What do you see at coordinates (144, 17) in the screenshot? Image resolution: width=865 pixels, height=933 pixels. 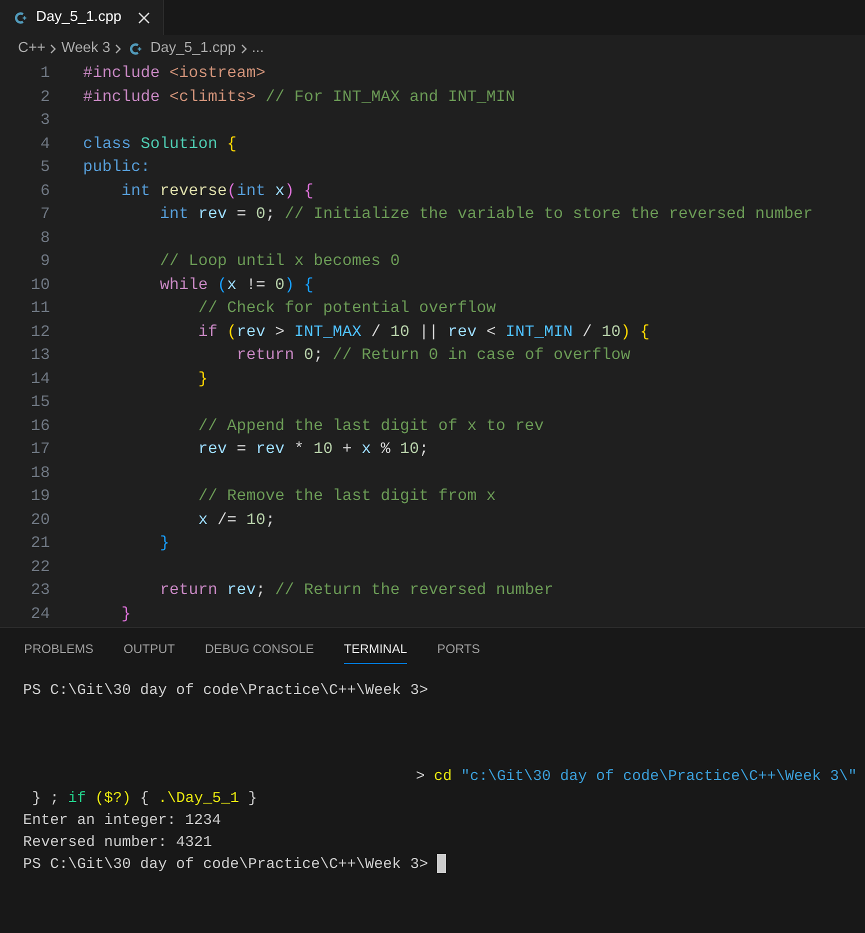 I see `close-icon` at bounding box center [144, 17].